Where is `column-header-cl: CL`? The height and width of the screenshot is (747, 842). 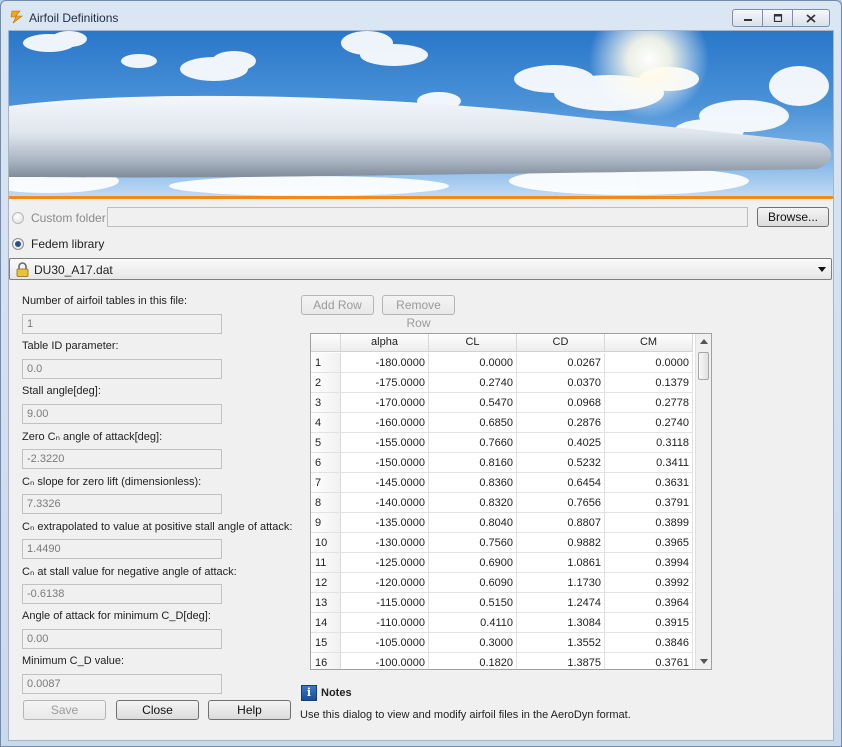
column-header-cl: CL is located at coordinates (473, 342).